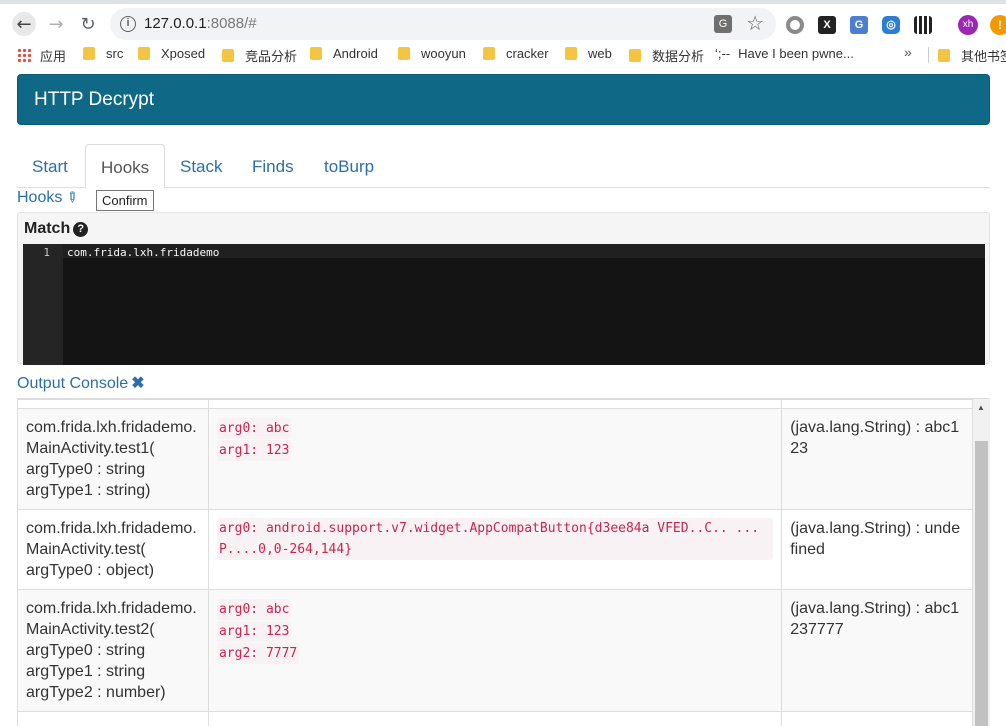 This screenshot has width=1006, height=726. I want to click on bookmark-web: web, so click(588, 53).